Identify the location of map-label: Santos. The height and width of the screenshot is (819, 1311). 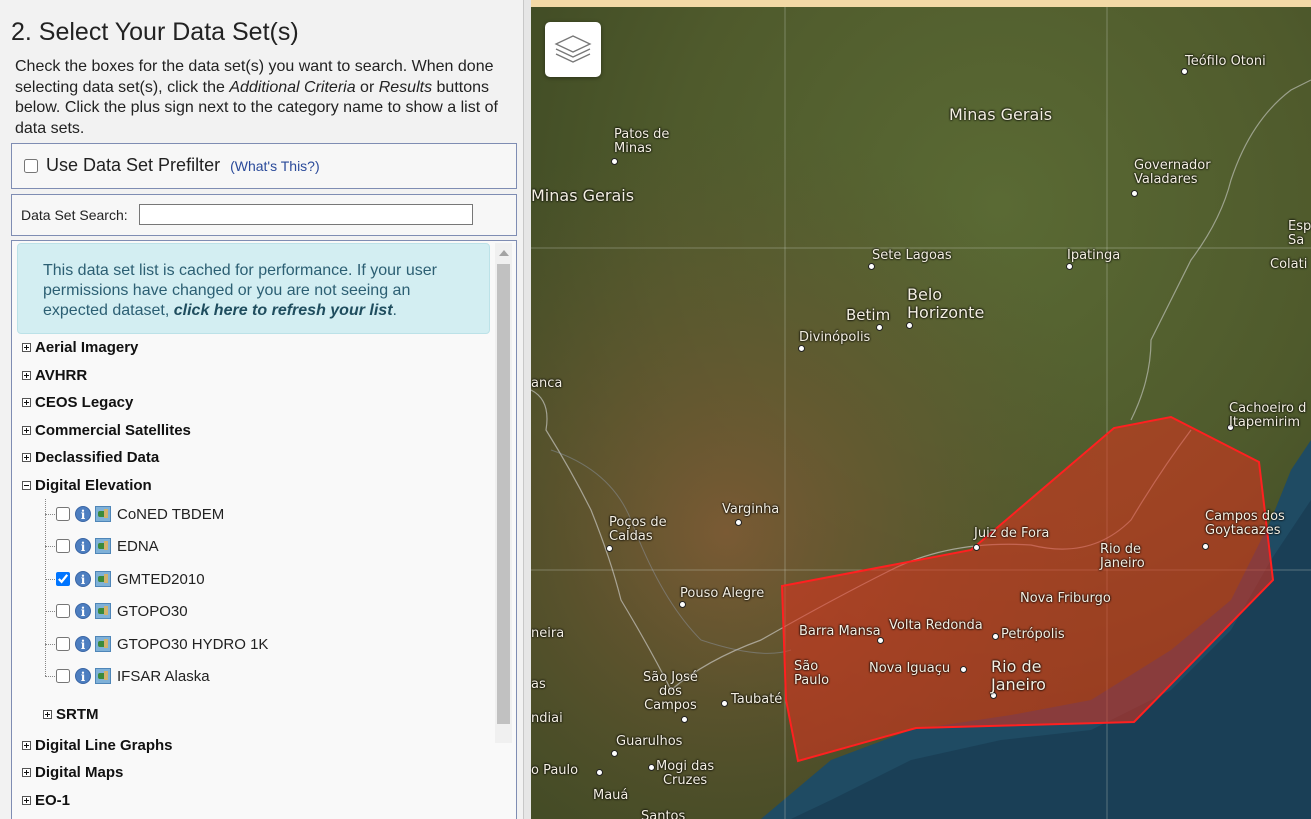
(663, 814).